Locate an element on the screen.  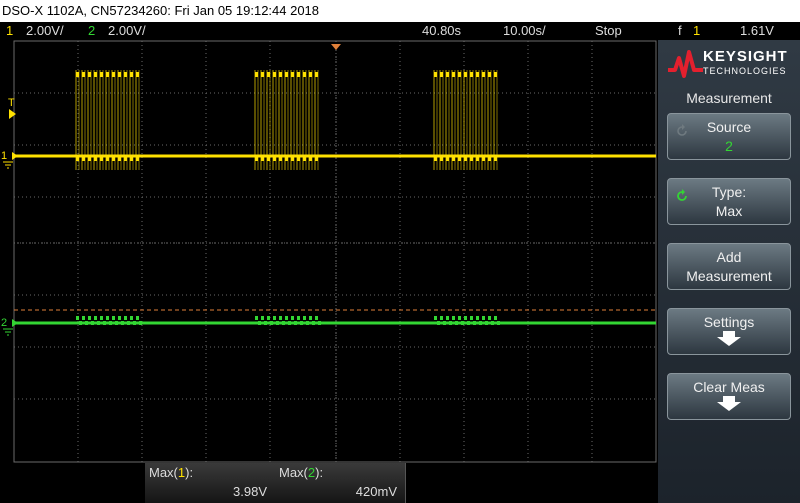
timebase-scale: 10.00s/ is located at coordinates (524, 31).